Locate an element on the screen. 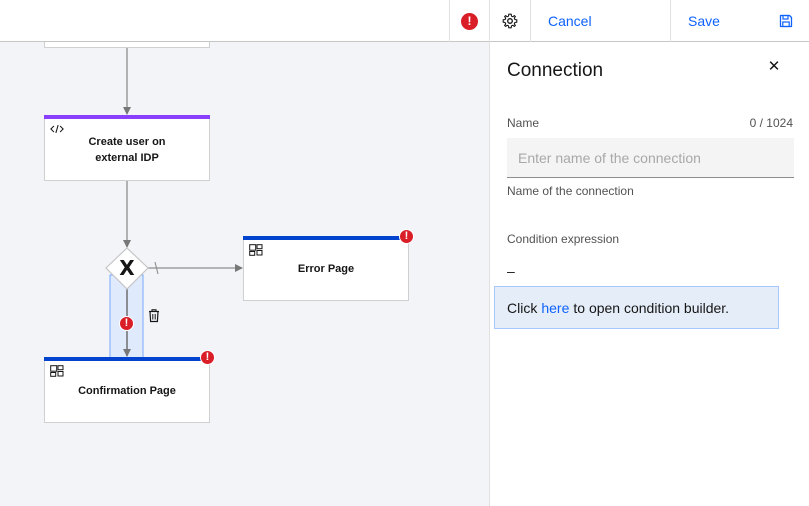  node-title: Error Page is located at coordinates (326, 269).